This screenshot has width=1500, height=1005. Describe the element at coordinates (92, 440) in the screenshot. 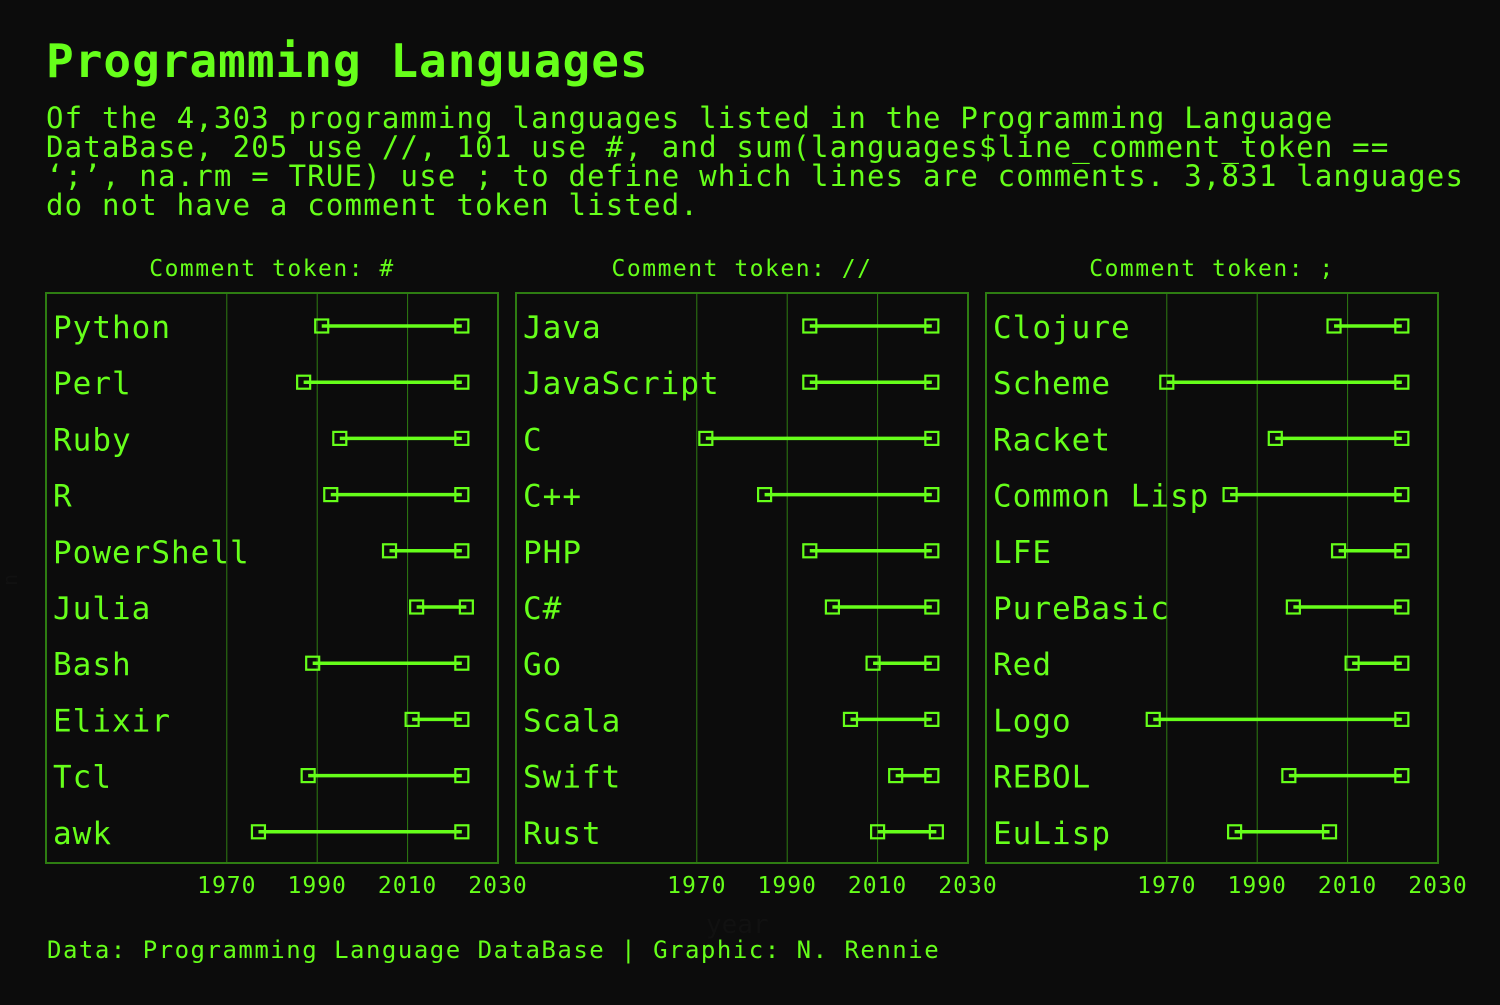

I see `language-label: Ruby` at that location.